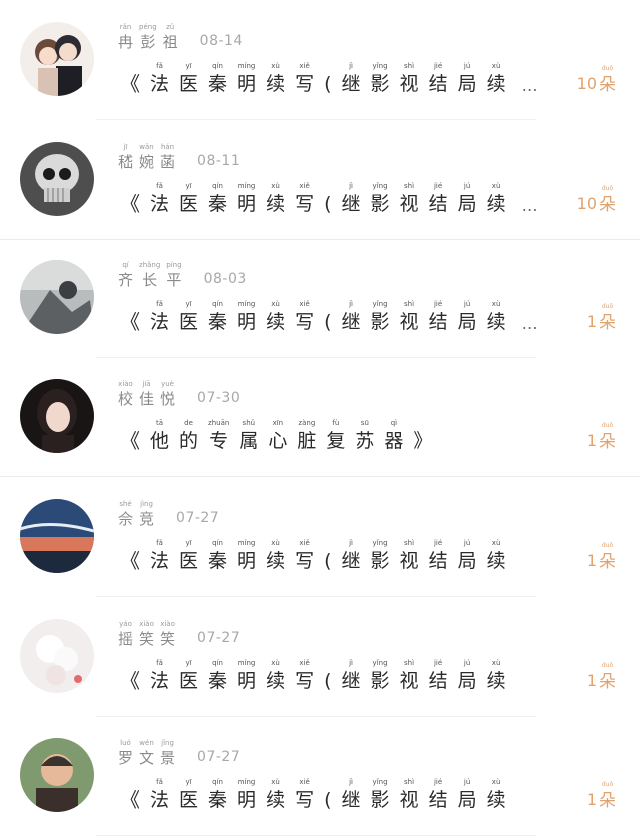  I want to click on character: 视, so click(409, 322).